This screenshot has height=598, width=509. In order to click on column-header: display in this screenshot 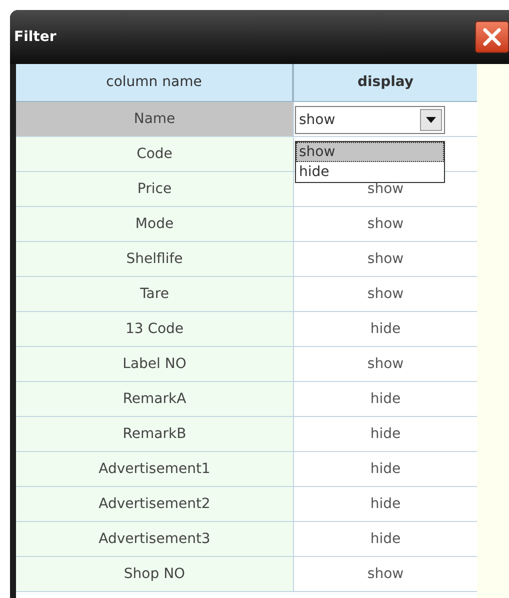, I will do `click(385, 82)`.